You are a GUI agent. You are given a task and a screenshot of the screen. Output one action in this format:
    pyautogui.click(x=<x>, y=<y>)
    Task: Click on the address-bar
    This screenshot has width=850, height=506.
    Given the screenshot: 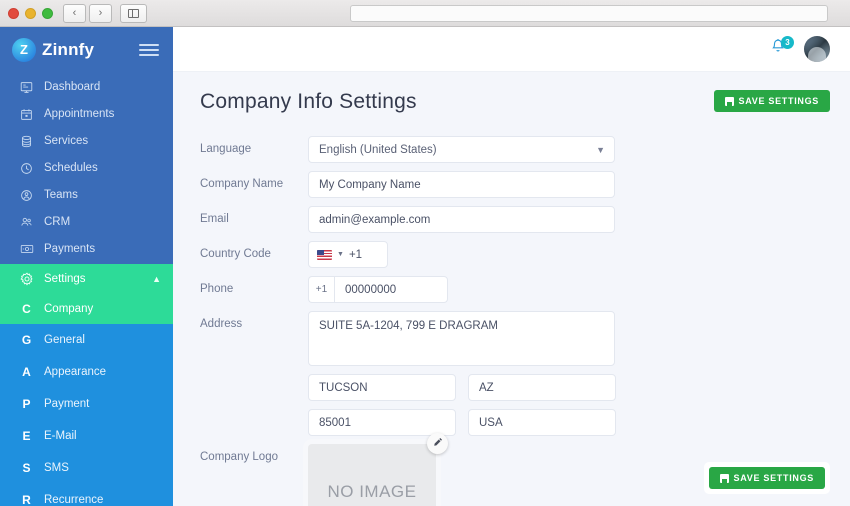 What is the action you would take?
    pyautogui.click(x=589, y=14)
    